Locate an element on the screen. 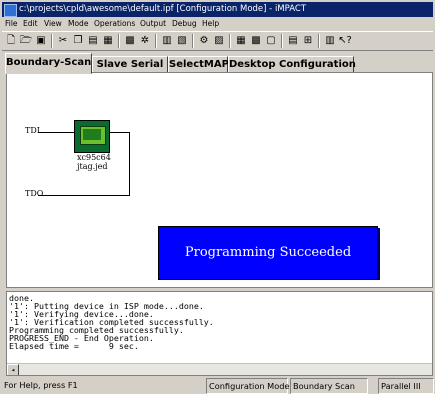 The height and width of the screenshot is (394, 435). menu-operations: Operations is located at coordinates (114, 24).